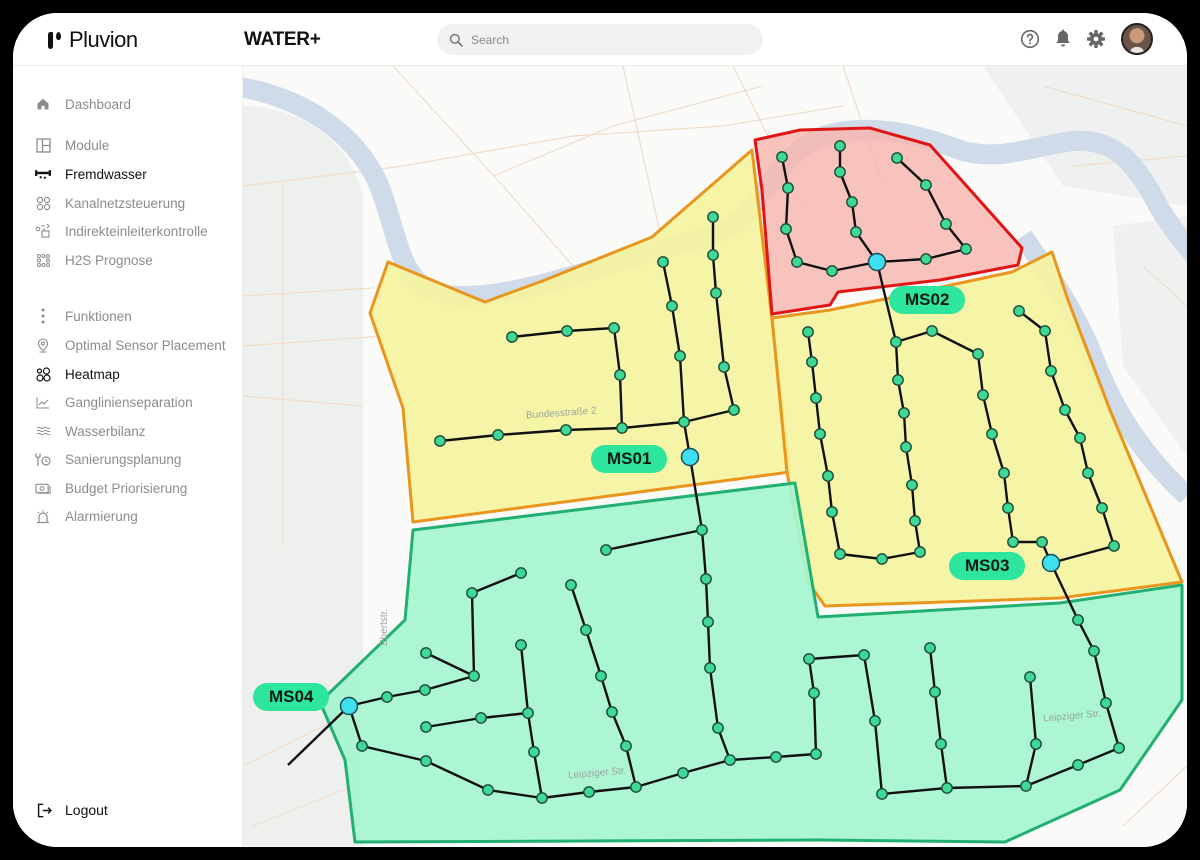 The image size is (1200, 860). Describe the element at coordinates (927, 300) in the screenshot. I see `station-label-ms02: MS02` at that location.